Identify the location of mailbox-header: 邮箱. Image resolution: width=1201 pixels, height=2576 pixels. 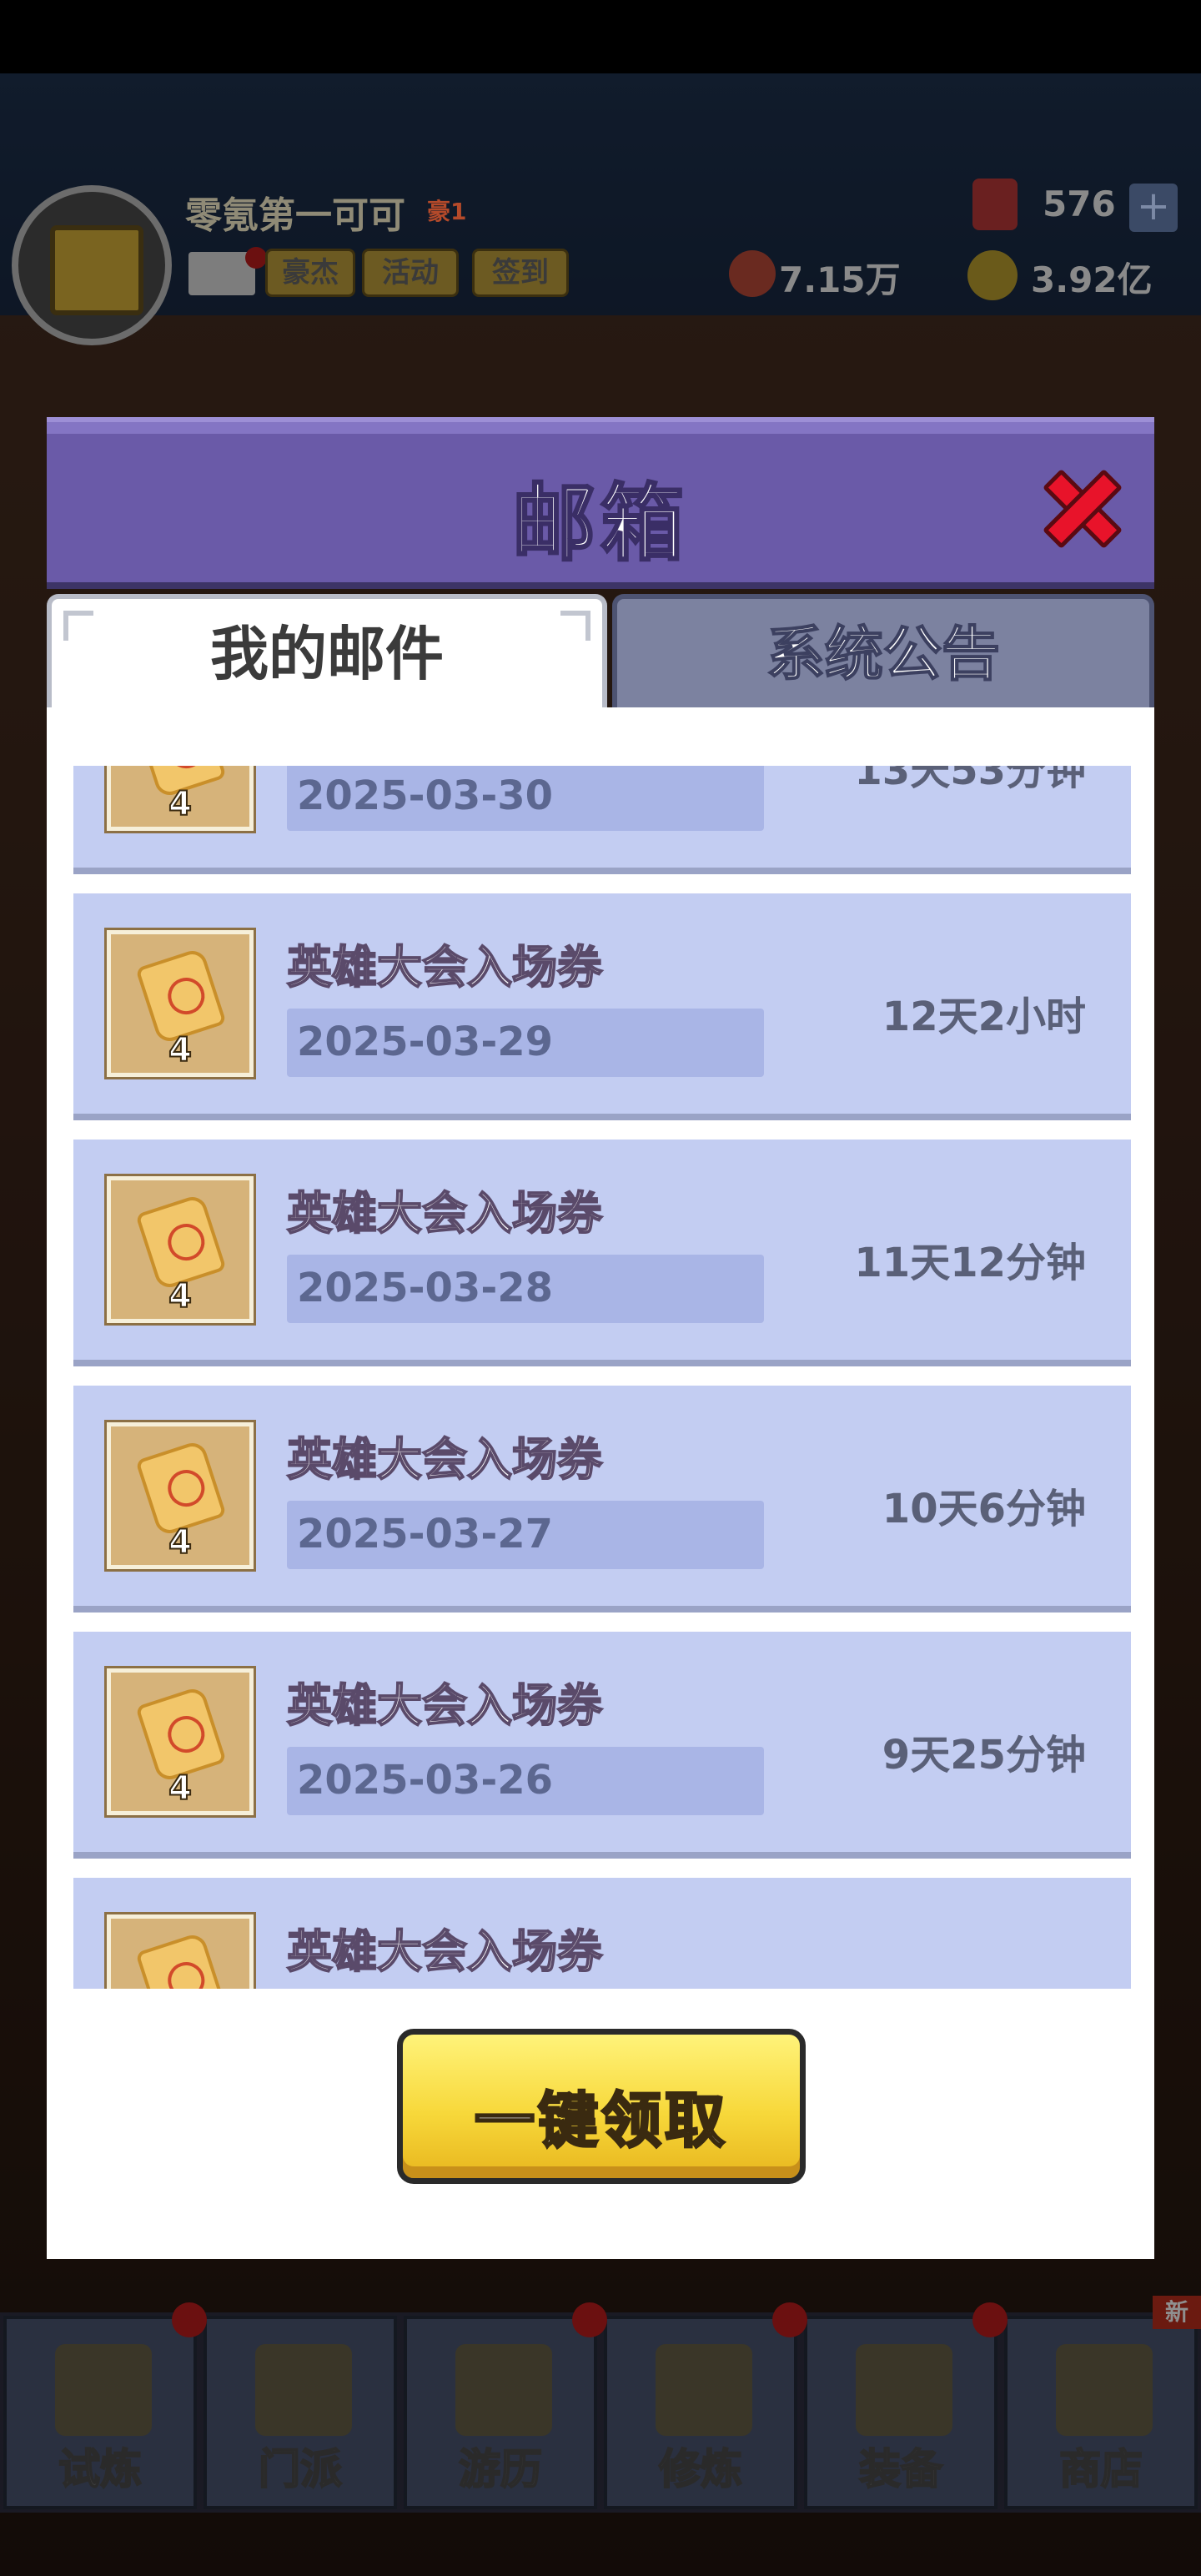
(601, 503).